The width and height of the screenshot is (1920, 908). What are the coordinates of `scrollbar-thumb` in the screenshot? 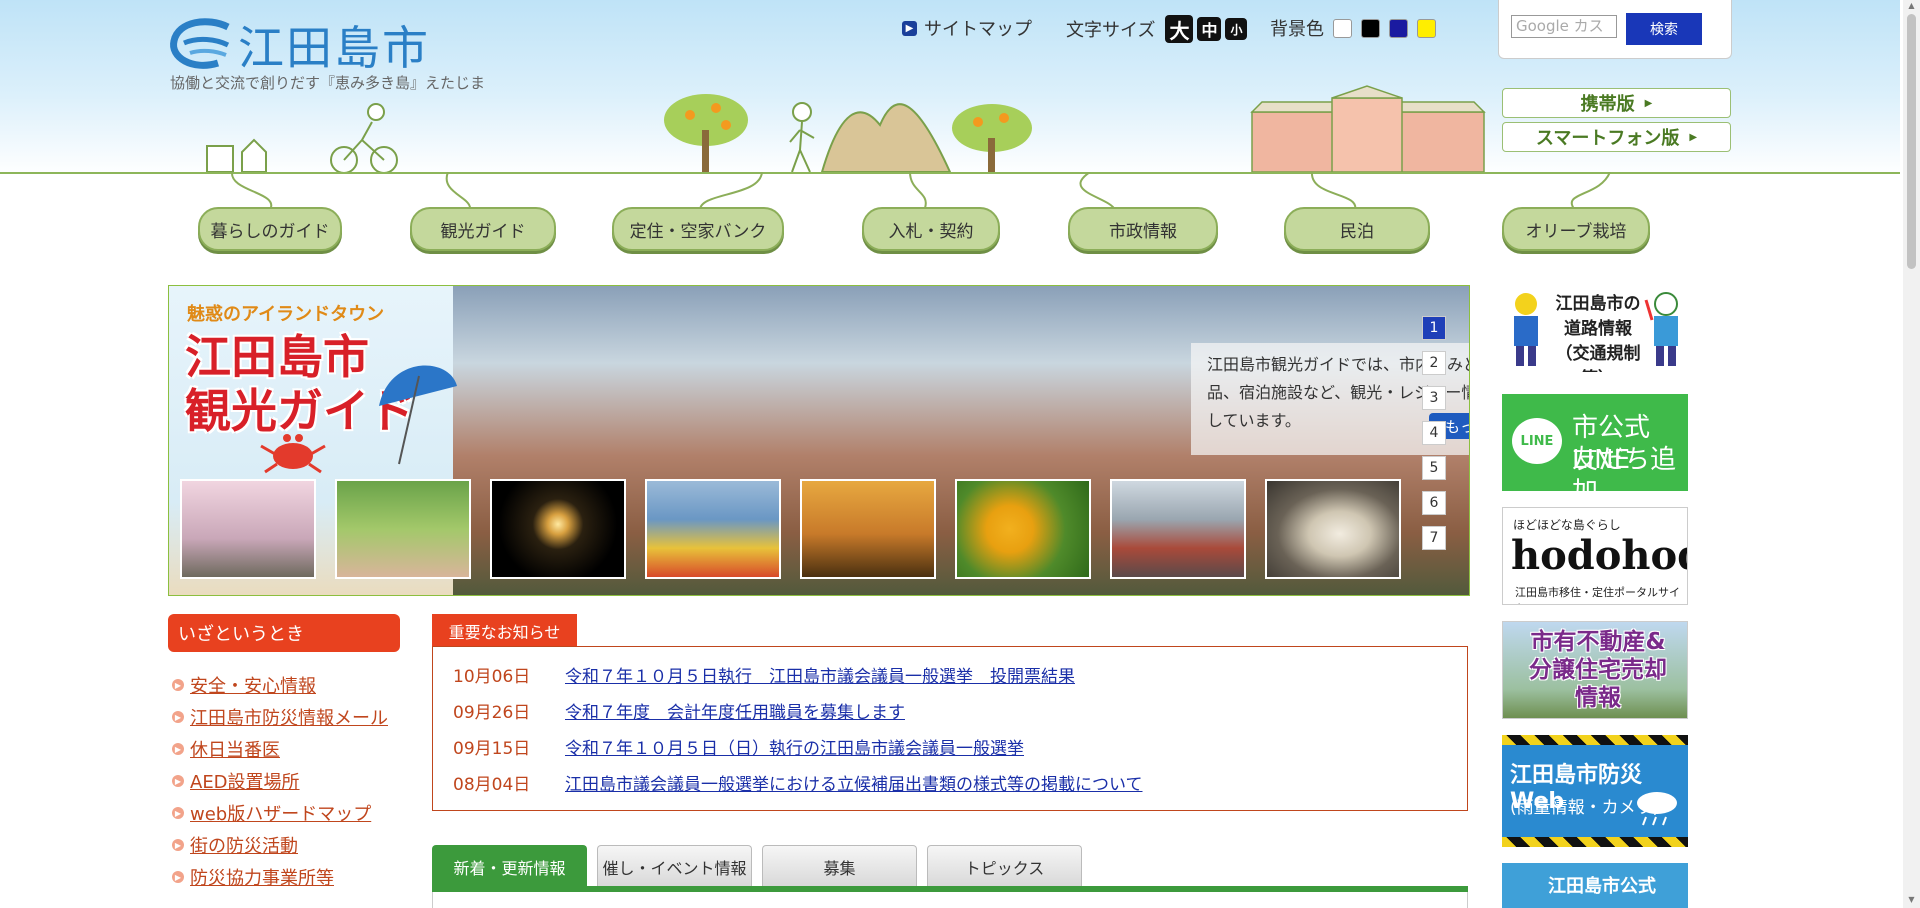 It's located at (1911, 141).